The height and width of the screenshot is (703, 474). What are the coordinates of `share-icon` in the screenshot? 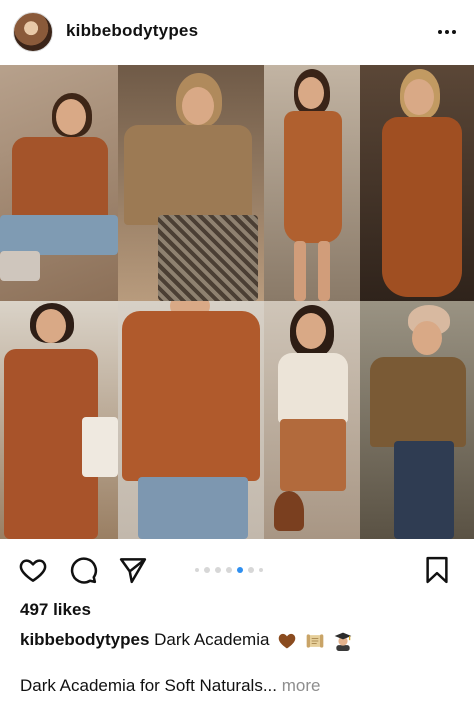 It's located at (133, 570).